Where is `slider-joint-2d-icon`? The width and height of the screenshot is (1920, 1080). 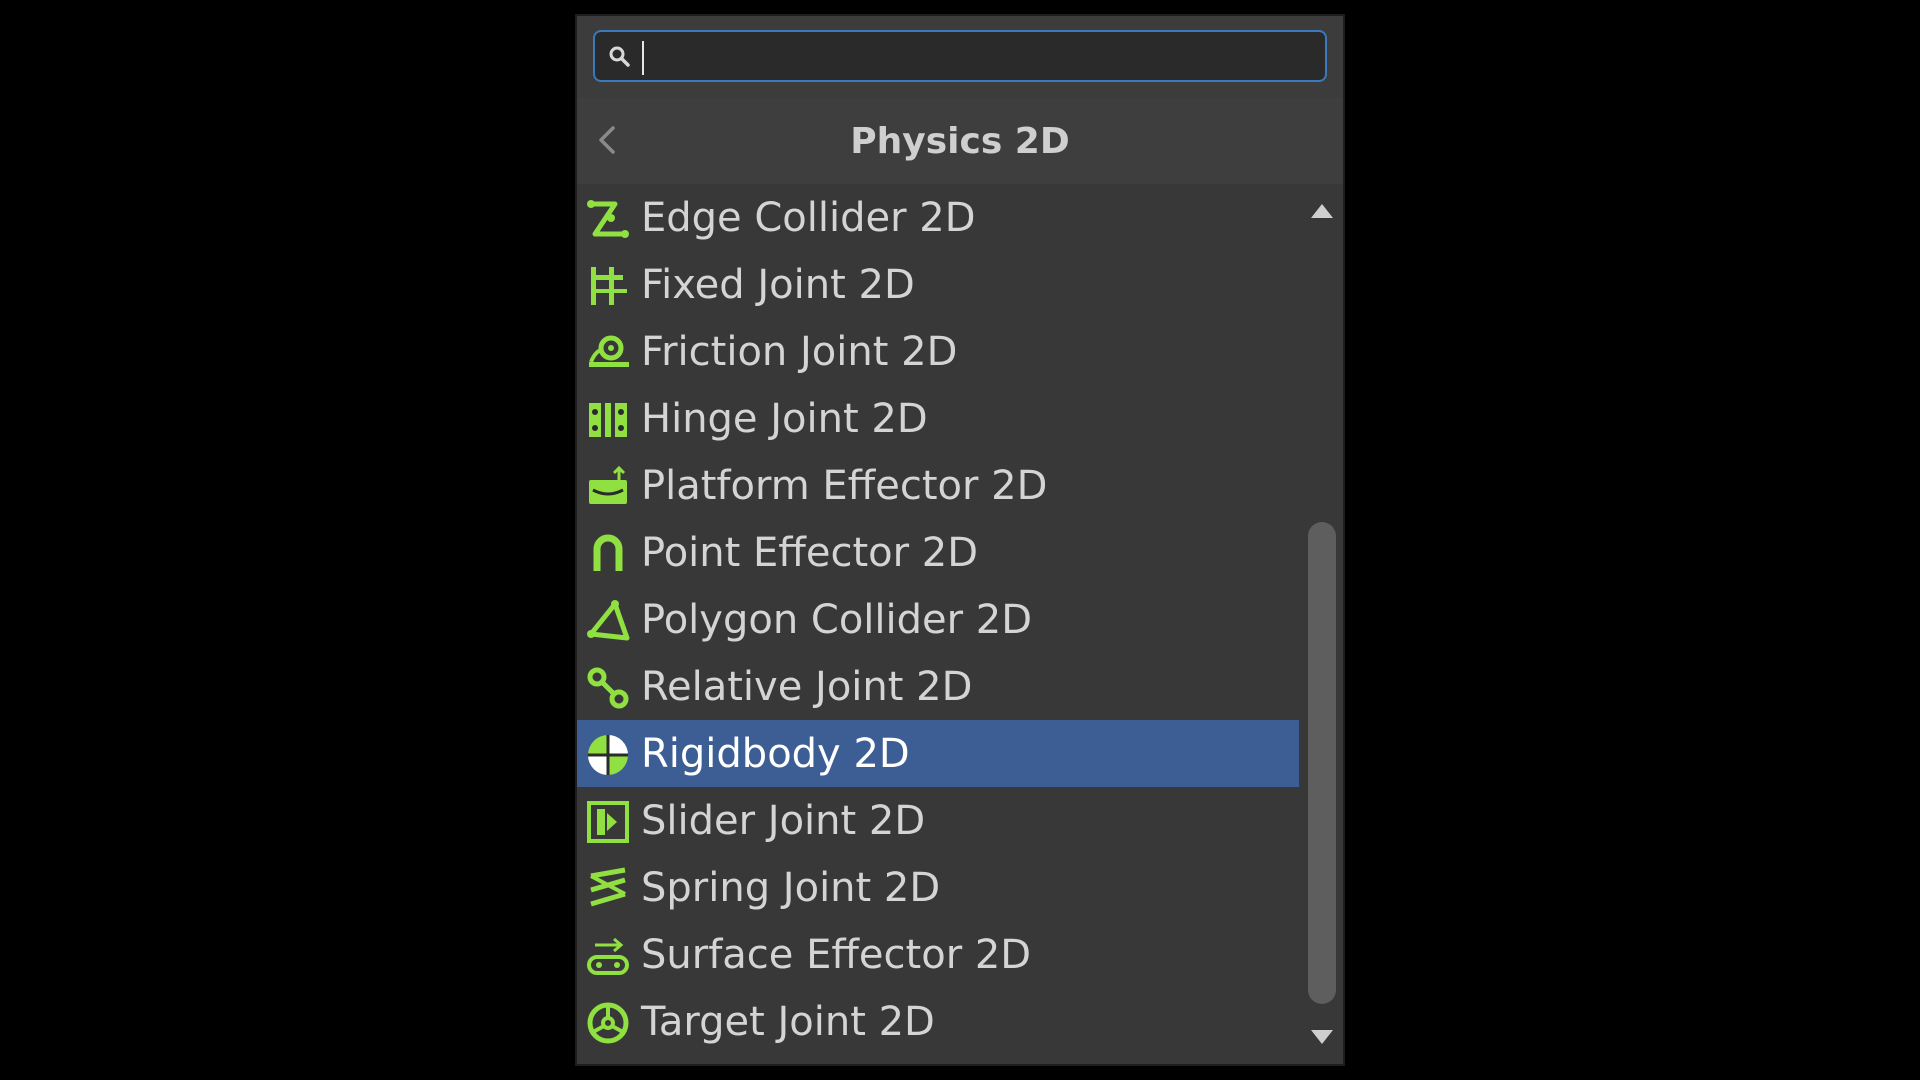 slider-joint-2d-icon is located at coordinates (608, 822).